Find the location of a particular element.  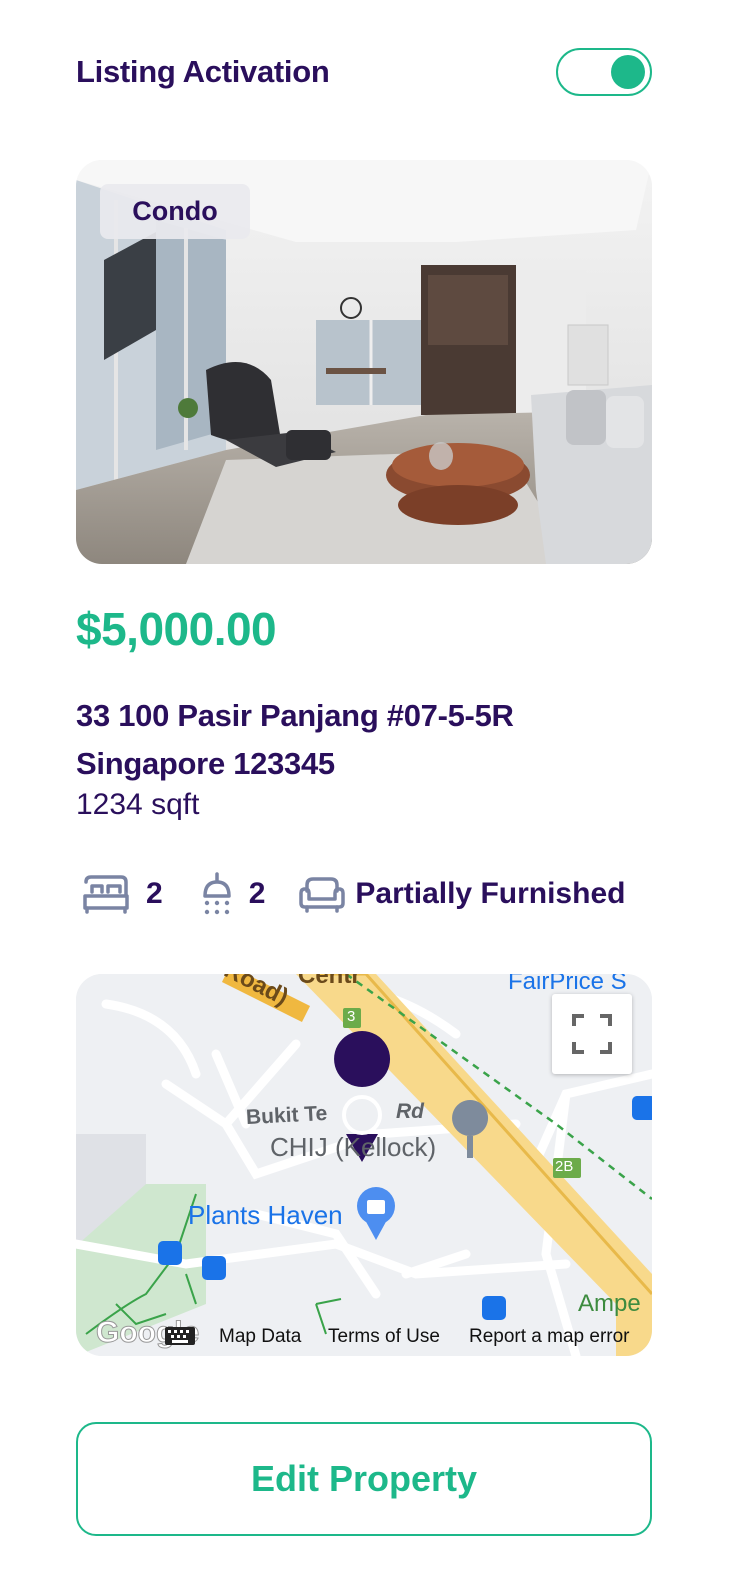

shower-icon is located at coordinates (216, 893).